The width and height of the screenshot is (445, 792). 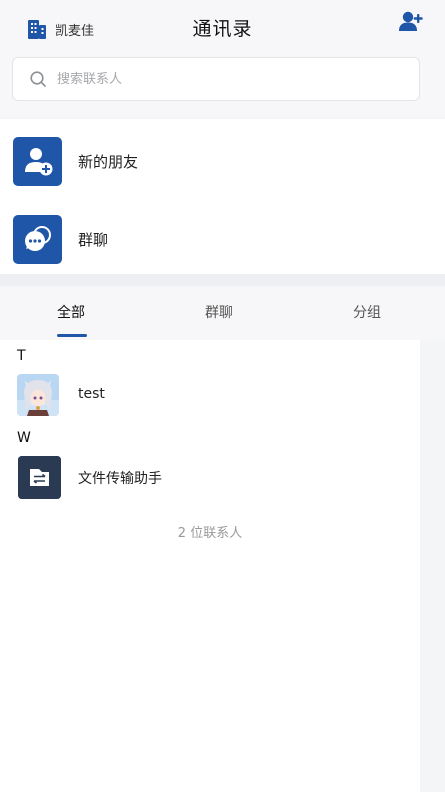 What do you see at coordinates (210, 478) in the screenshot?
I see `contact-row-file-transfer: 文件传输助手` at bounding box center [210, 478].